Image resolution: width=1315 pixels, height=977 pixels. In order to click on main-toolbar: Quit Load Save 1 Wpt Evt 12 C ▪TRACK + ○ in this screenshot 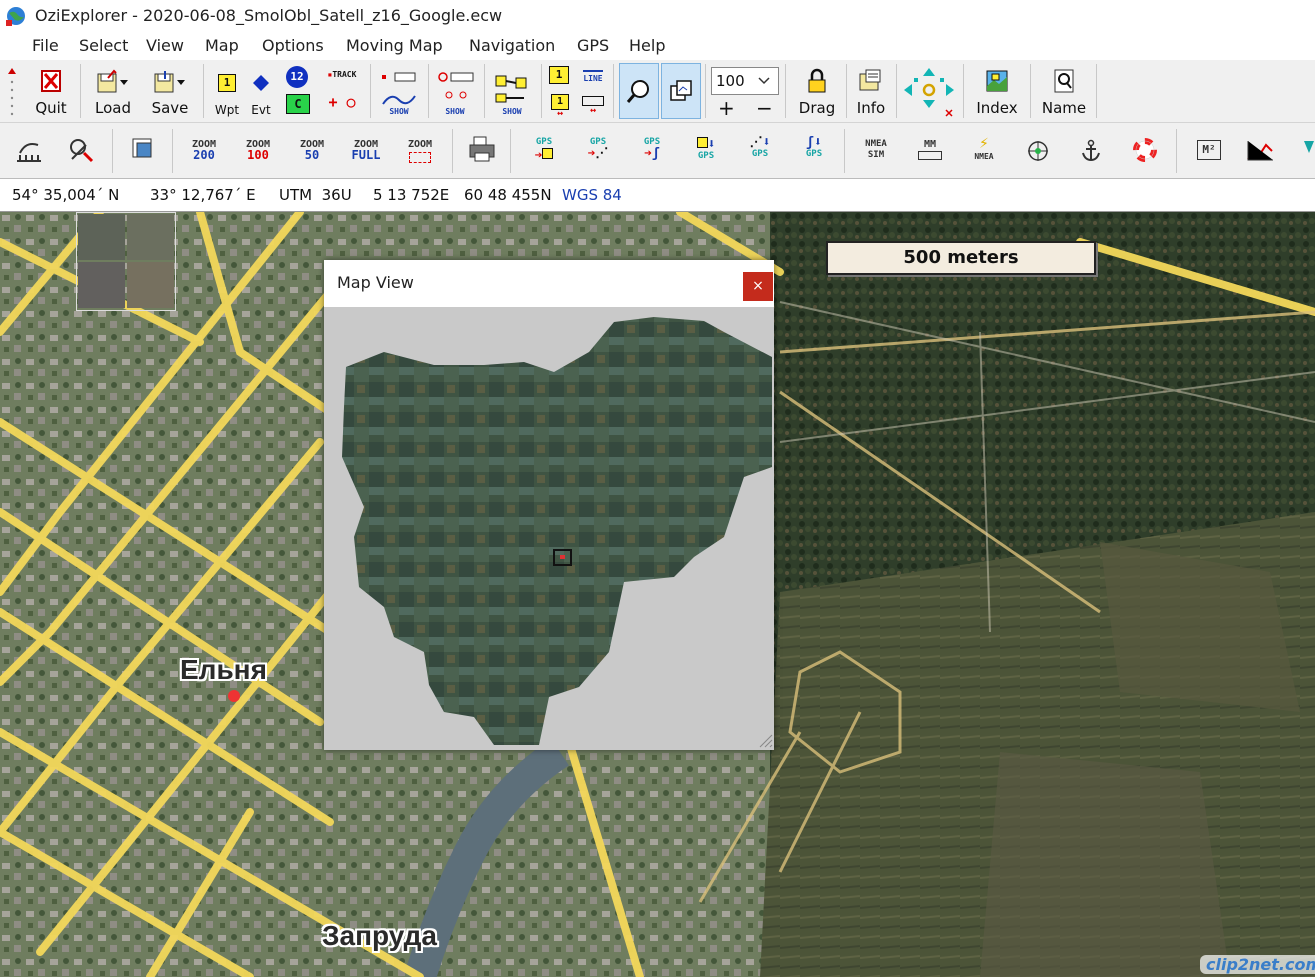, I will do `click(657, 91)`.